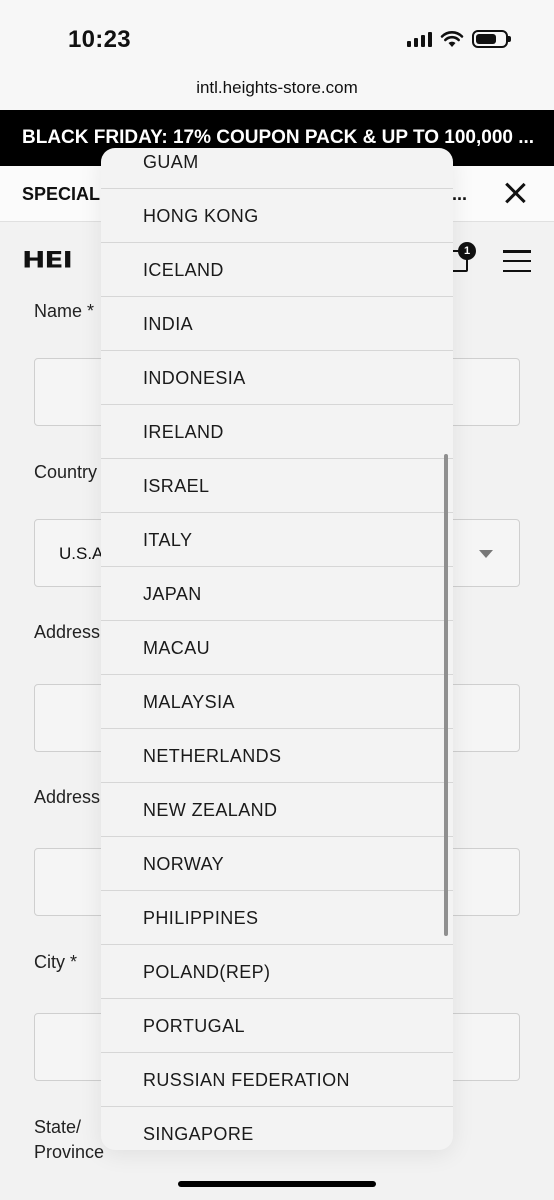 The width and height of the screenshot is (554, 1200). Describe the element at coordinates (277, 35) in the screenshot. I see `status-bar: 10:23` at that location.